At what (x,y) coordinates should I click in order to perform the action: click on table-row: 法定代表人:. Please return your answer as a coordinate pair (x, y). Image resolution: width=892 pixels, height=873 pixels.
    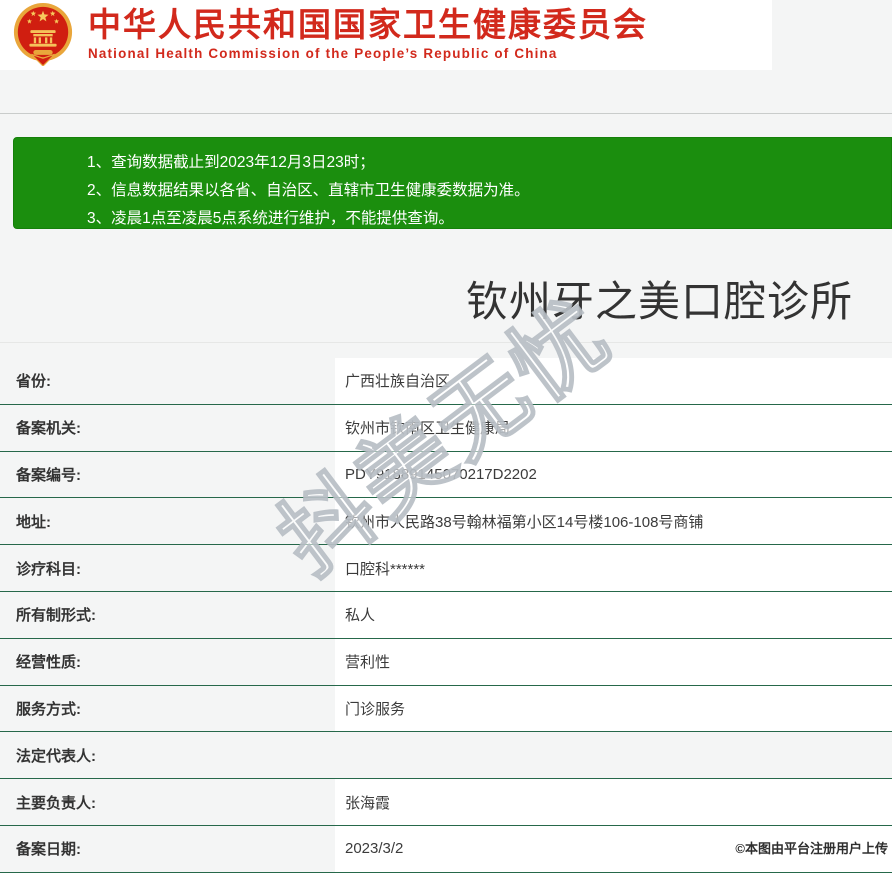
    Looking at the image, I should click on (446, 756).